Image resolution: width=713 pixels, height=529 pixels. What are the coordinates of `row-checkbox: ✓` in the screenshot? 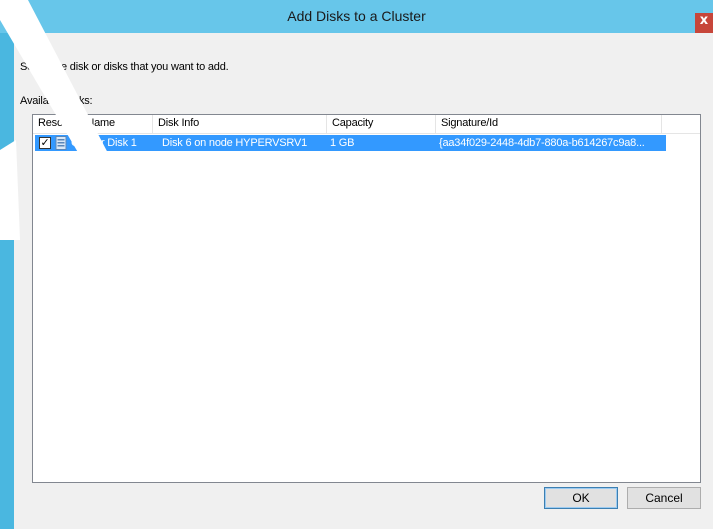 It's located at (45, 143).